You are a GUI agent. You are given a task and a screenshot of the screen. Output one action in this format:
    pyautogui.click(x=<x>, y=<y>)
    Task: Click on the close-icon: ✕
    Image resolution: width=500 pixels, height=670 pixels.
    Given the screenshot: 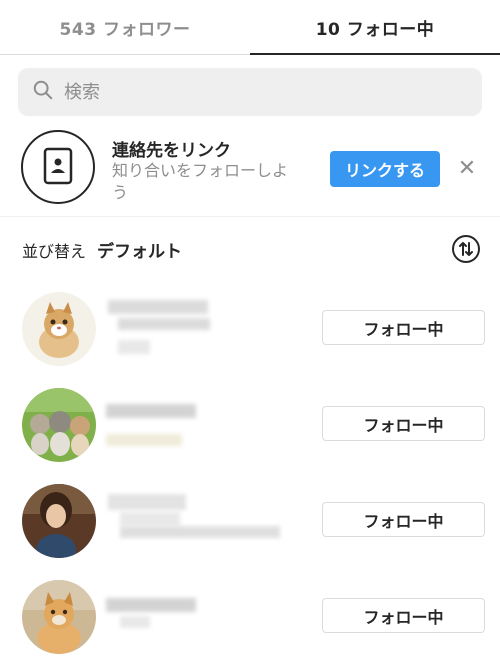 What is the action you would take?
    pyautogui.click(x=467, y=168)
    